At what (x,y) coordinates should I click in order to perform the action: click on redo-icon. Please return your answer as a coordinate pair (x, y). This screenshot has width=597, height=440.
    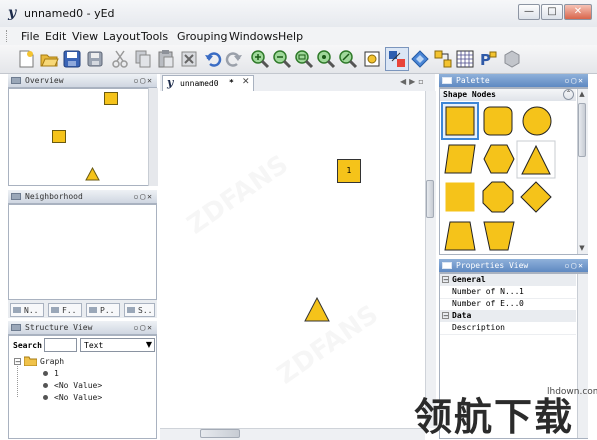
    Looking at the image, I should click on (234, 59).